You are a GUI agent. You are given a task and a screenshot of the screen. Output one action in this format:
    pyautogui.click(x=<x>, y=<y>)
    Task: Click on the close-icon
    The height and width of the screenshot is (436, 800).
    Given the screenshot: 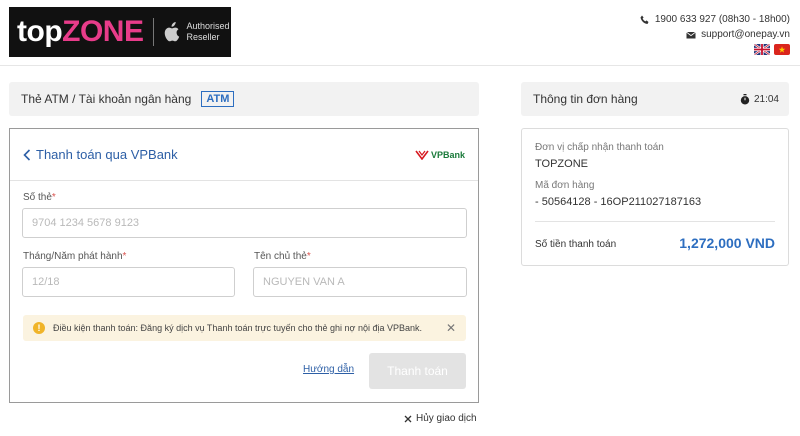 What is the action you would take?
    pyautogui.click(x=408, y=418)
    